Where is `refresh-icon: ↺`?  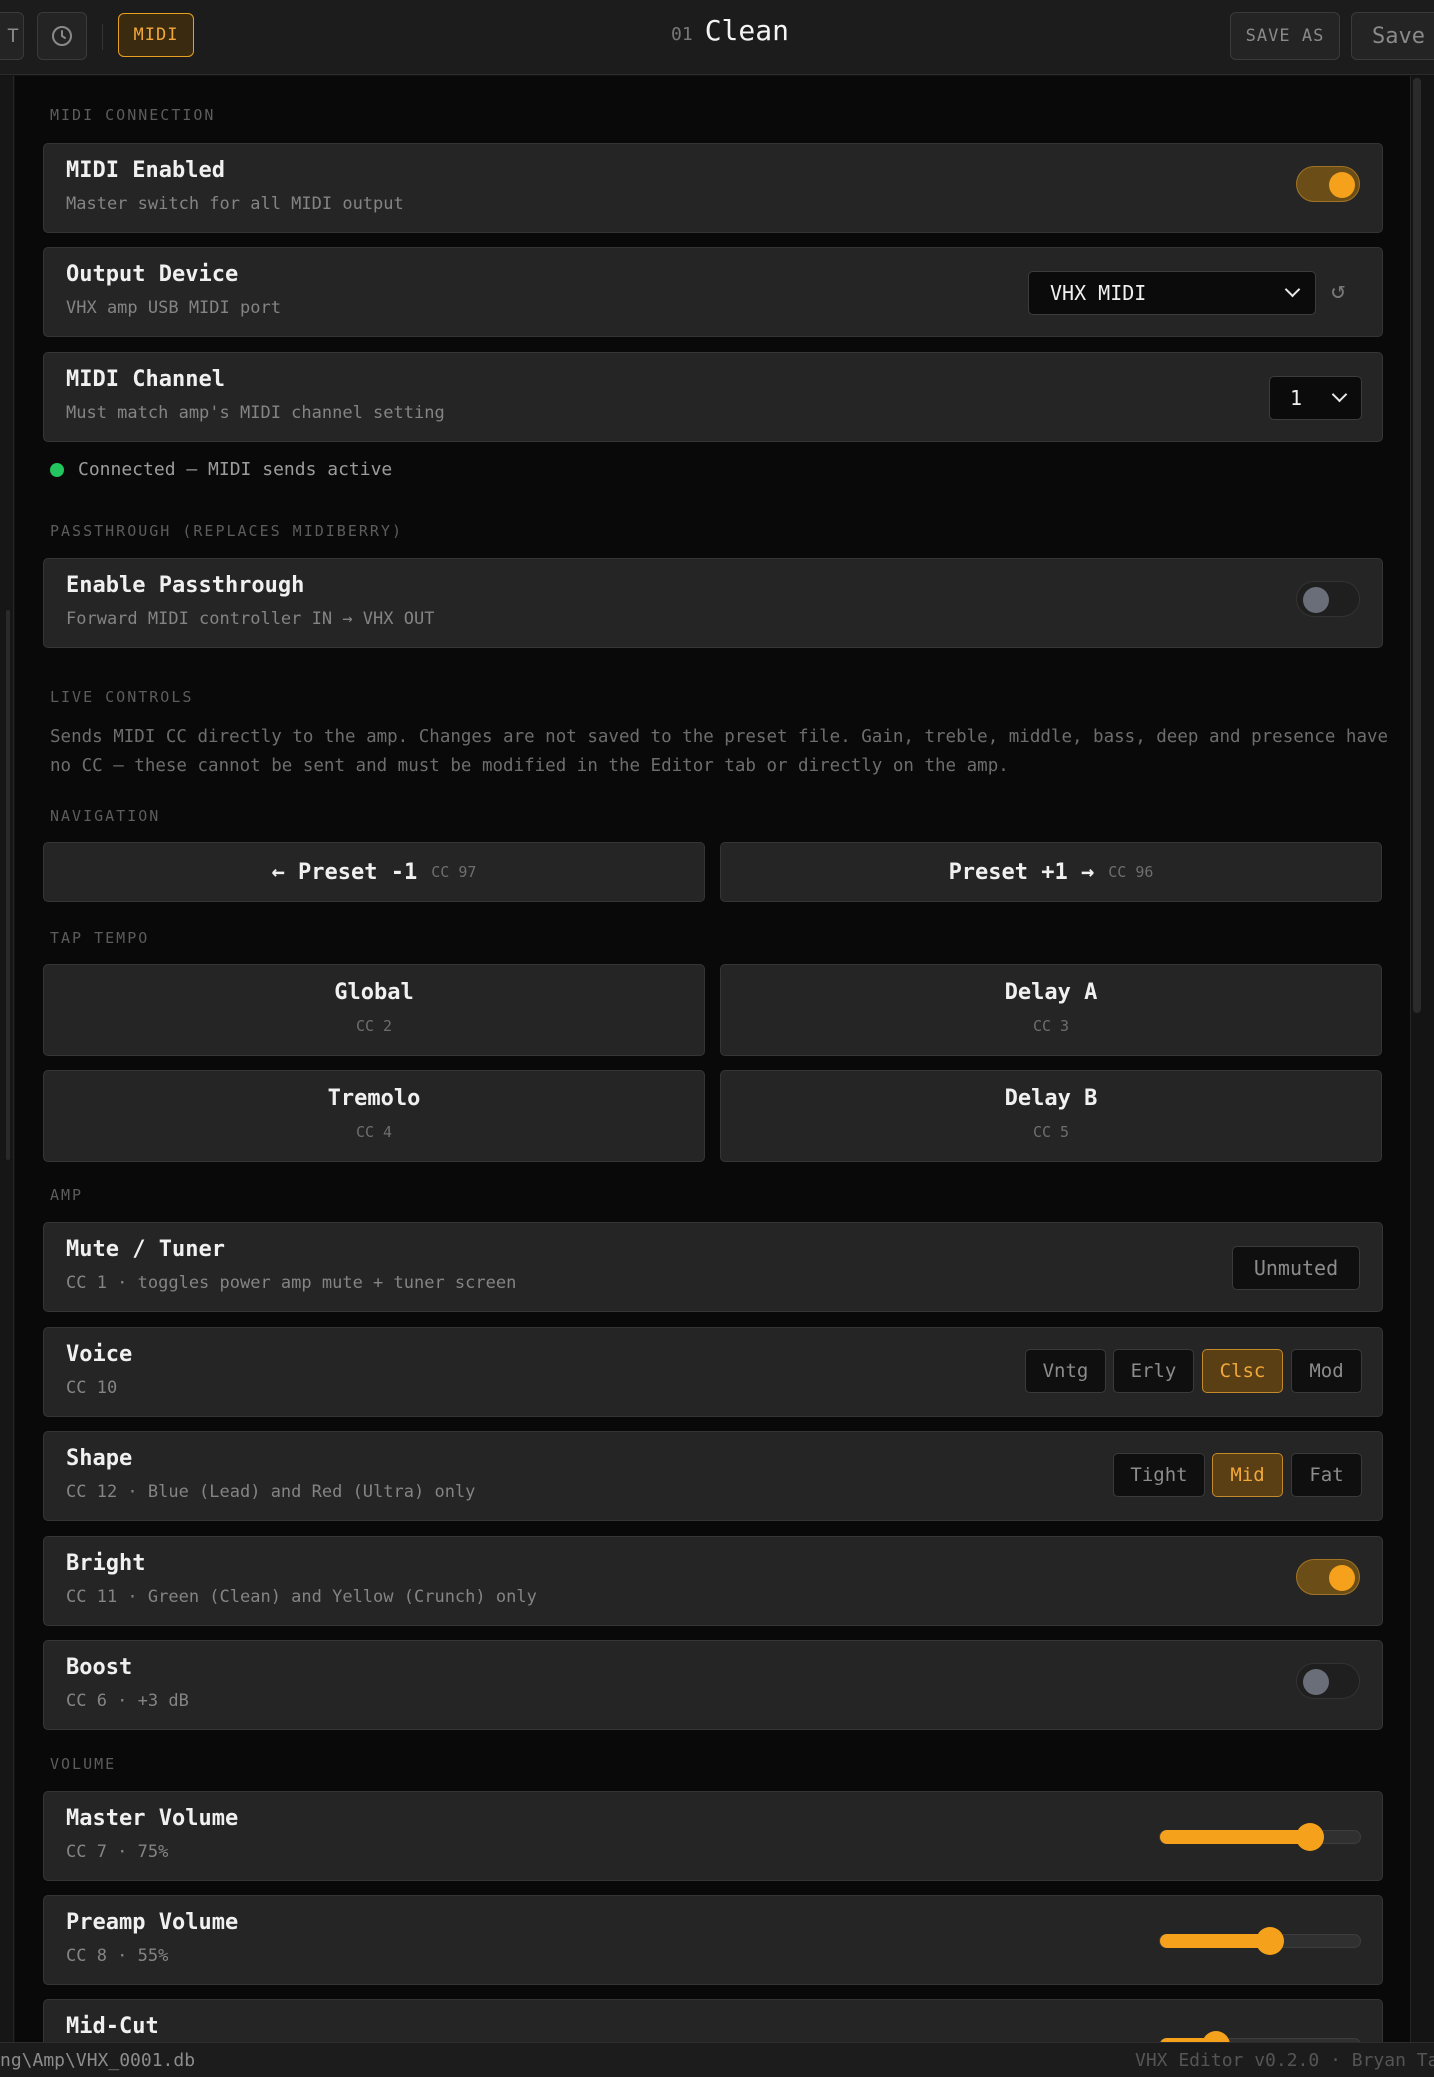
refresh-icon: ↺ is located at coordinates (1338, 290).